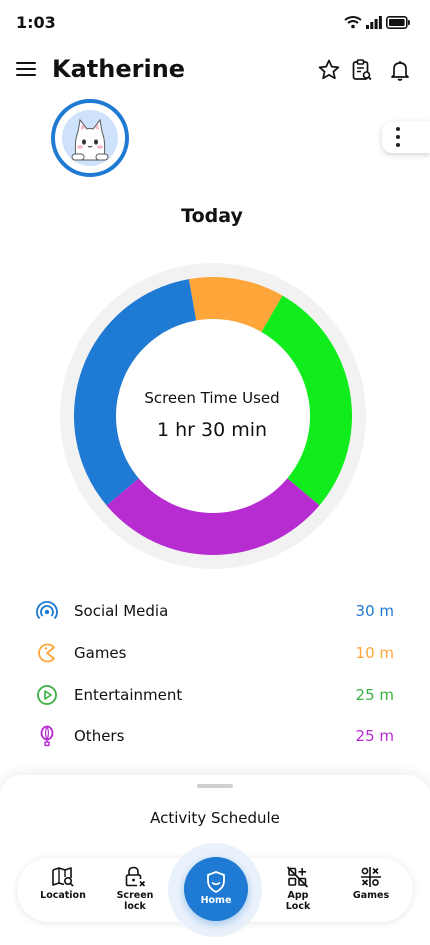 Image resolution: width=430 pixels, height=945 pixels. What do you see at coordinates (135, 906) in the screenshot?
I see `nav-screen-lock-label-2: lock` at bounding box center [135, 906].